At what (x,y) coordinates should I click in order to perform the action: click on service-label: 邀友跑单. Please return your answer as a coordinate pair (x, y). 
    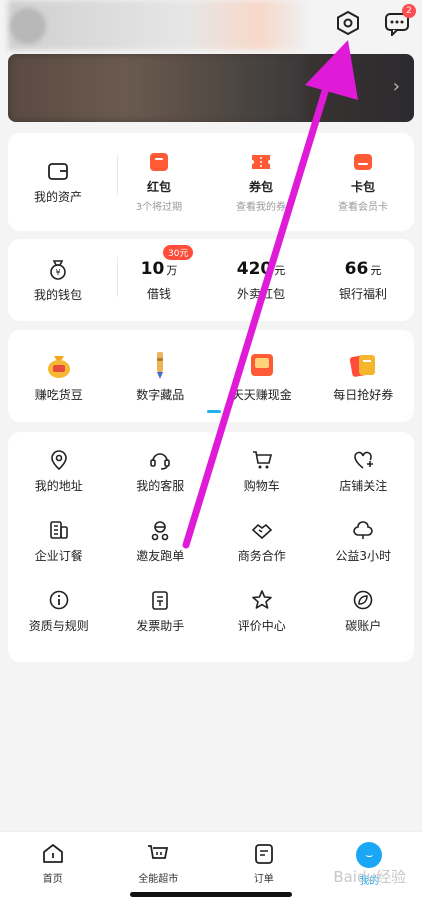
    Looking at the image, I should click on (160, 555).